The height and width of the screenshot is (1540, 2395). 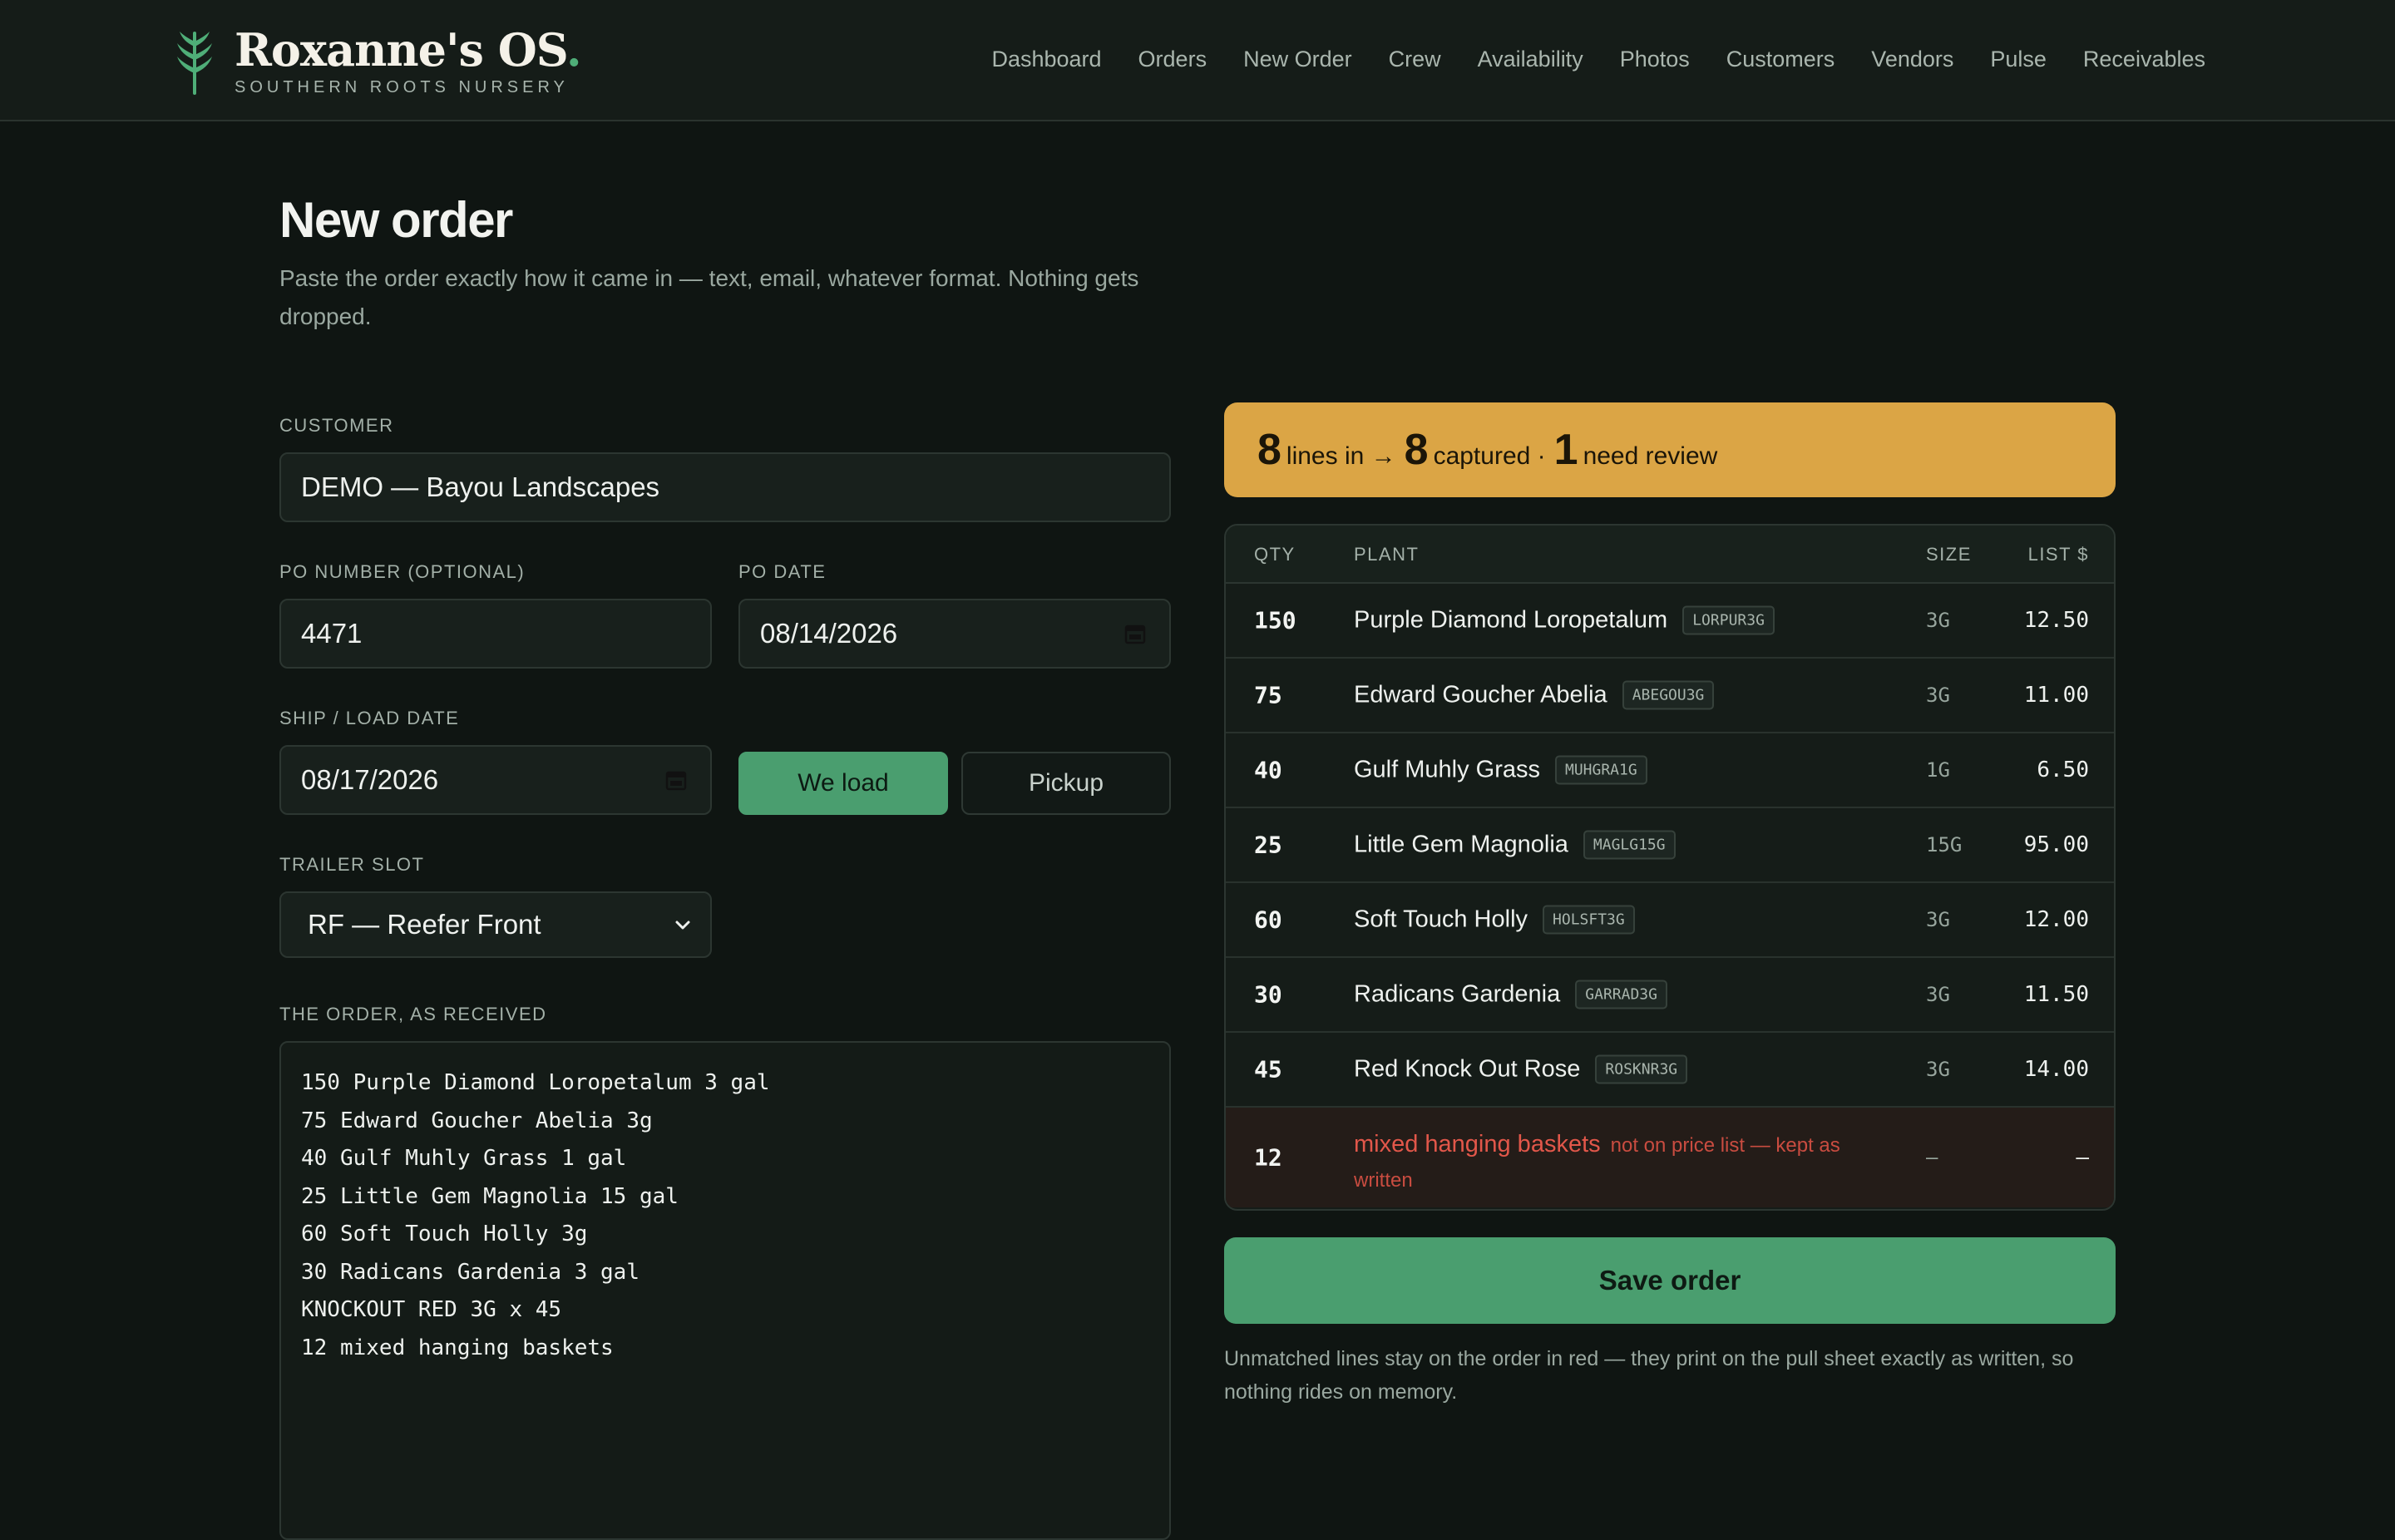 I want to click on save-order-button: Save order, so click(x=1670, y=1280).